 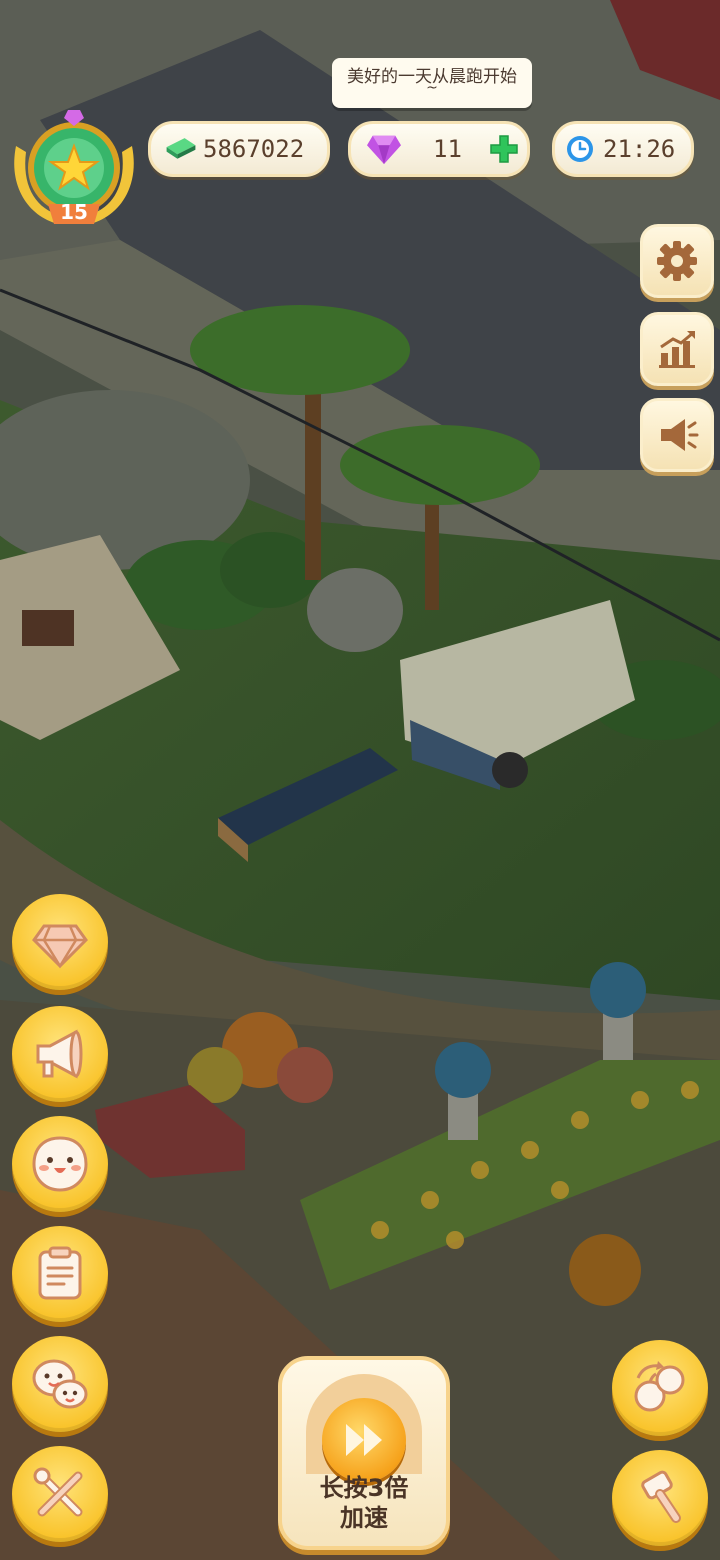 I want to click on add-gems-icon, so click(x=504, y=149).